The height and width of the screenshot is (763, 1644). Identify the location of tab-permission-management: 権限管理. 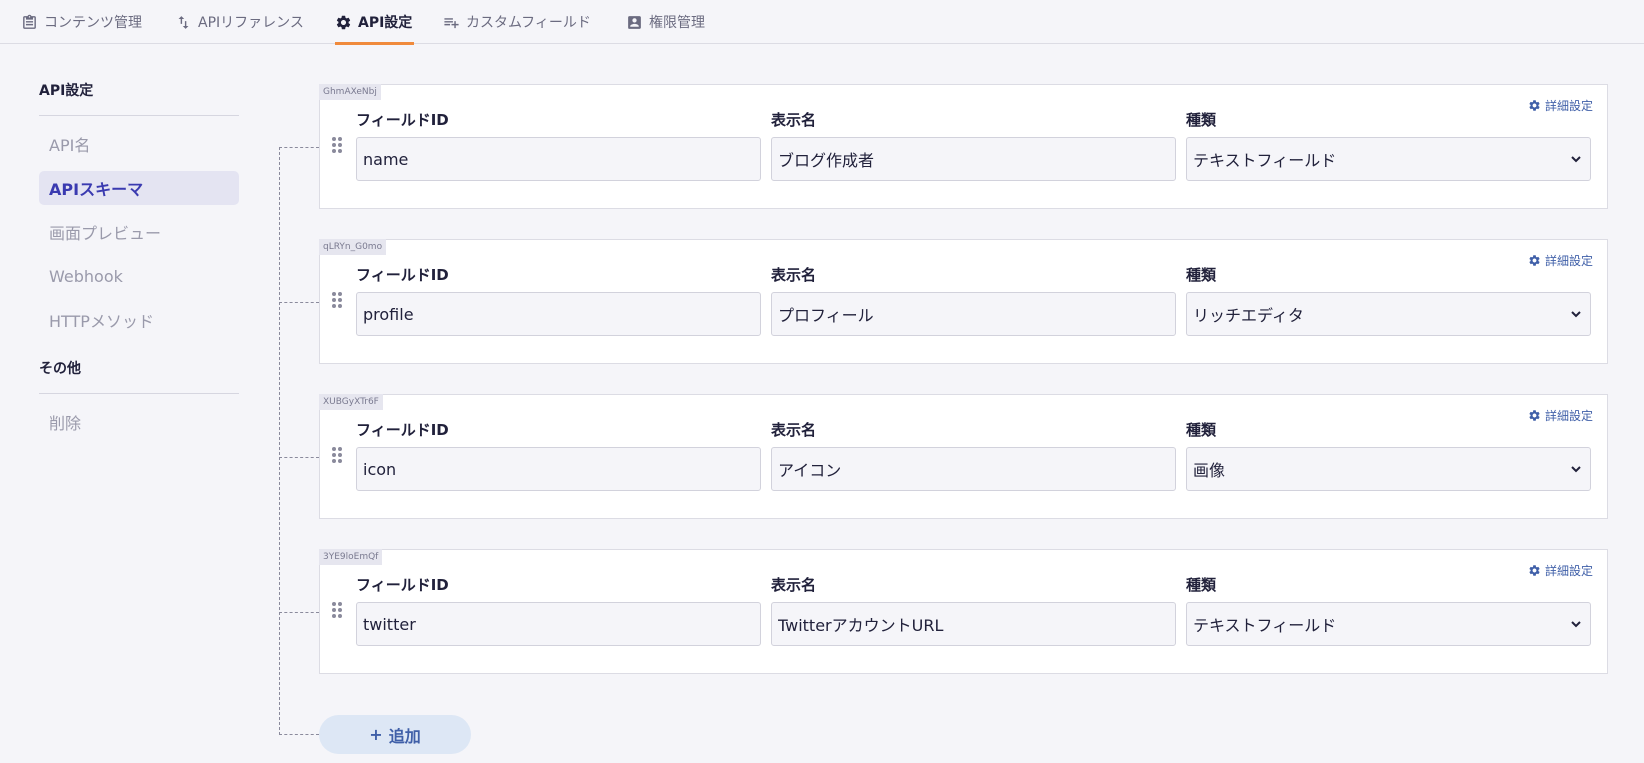
(665, 22).